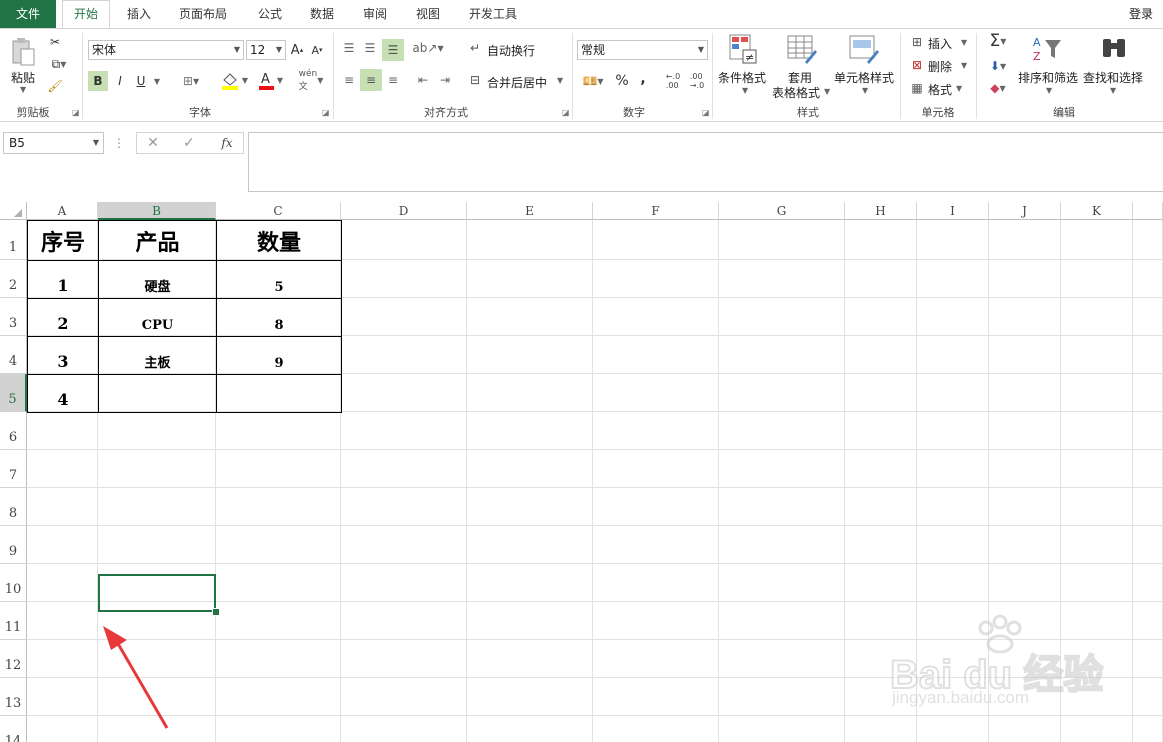 This screenshot has height=742, width=1163. What do you see at coordinates (475, 80) in the screenshot?
I see `merge-center-icon: ⊟` at bounding box center [475, 80].